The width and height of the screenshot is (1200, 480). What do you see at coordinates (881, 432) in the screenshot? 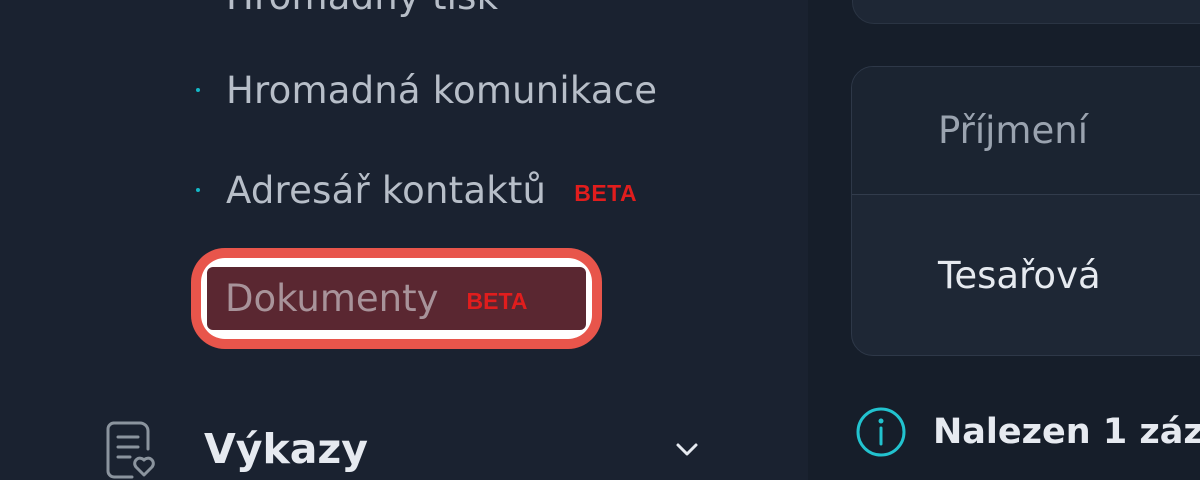
I see `info-icon` at bounding box center [881, 432].